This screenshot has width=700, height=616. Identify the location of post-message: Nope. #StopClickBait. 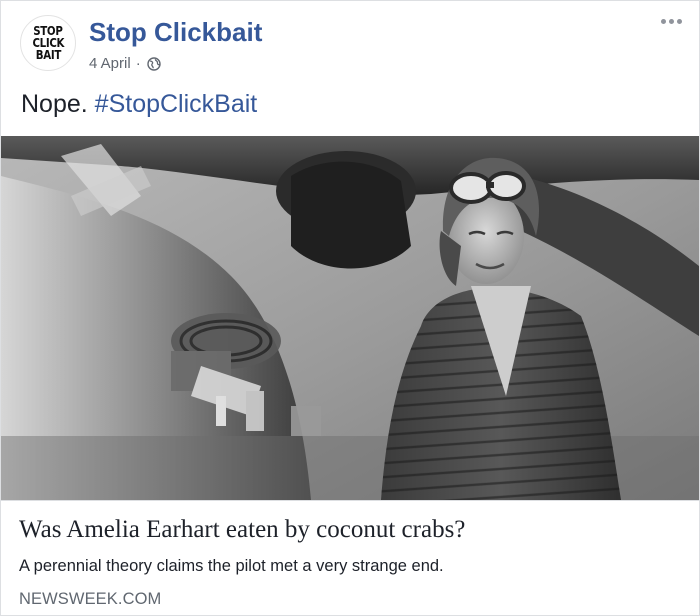
(139, 104).